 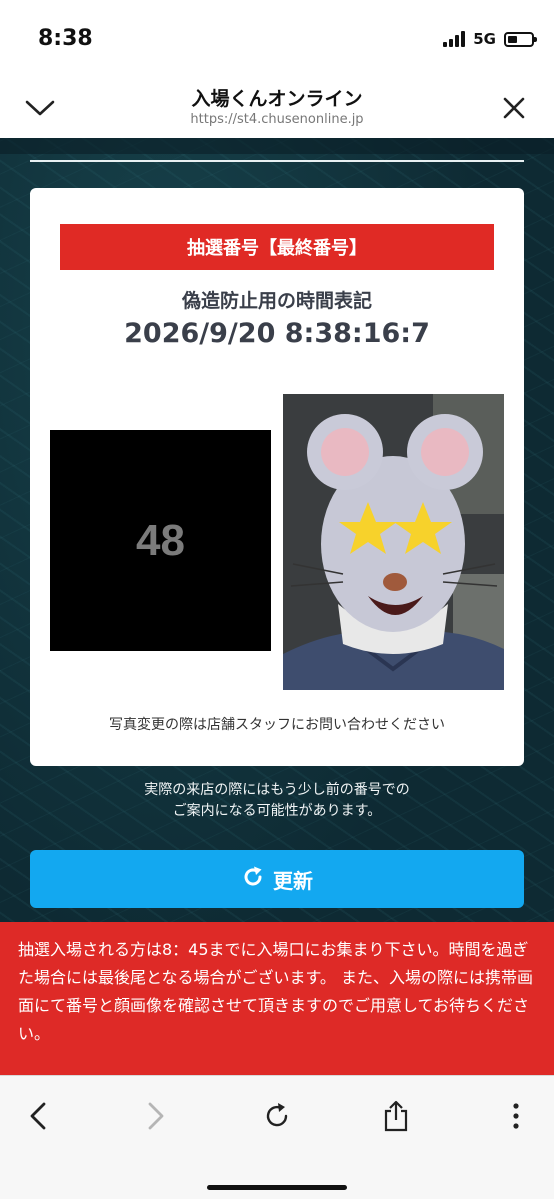 I want to click on browser-toolbar, so click(x=277, y=1137).